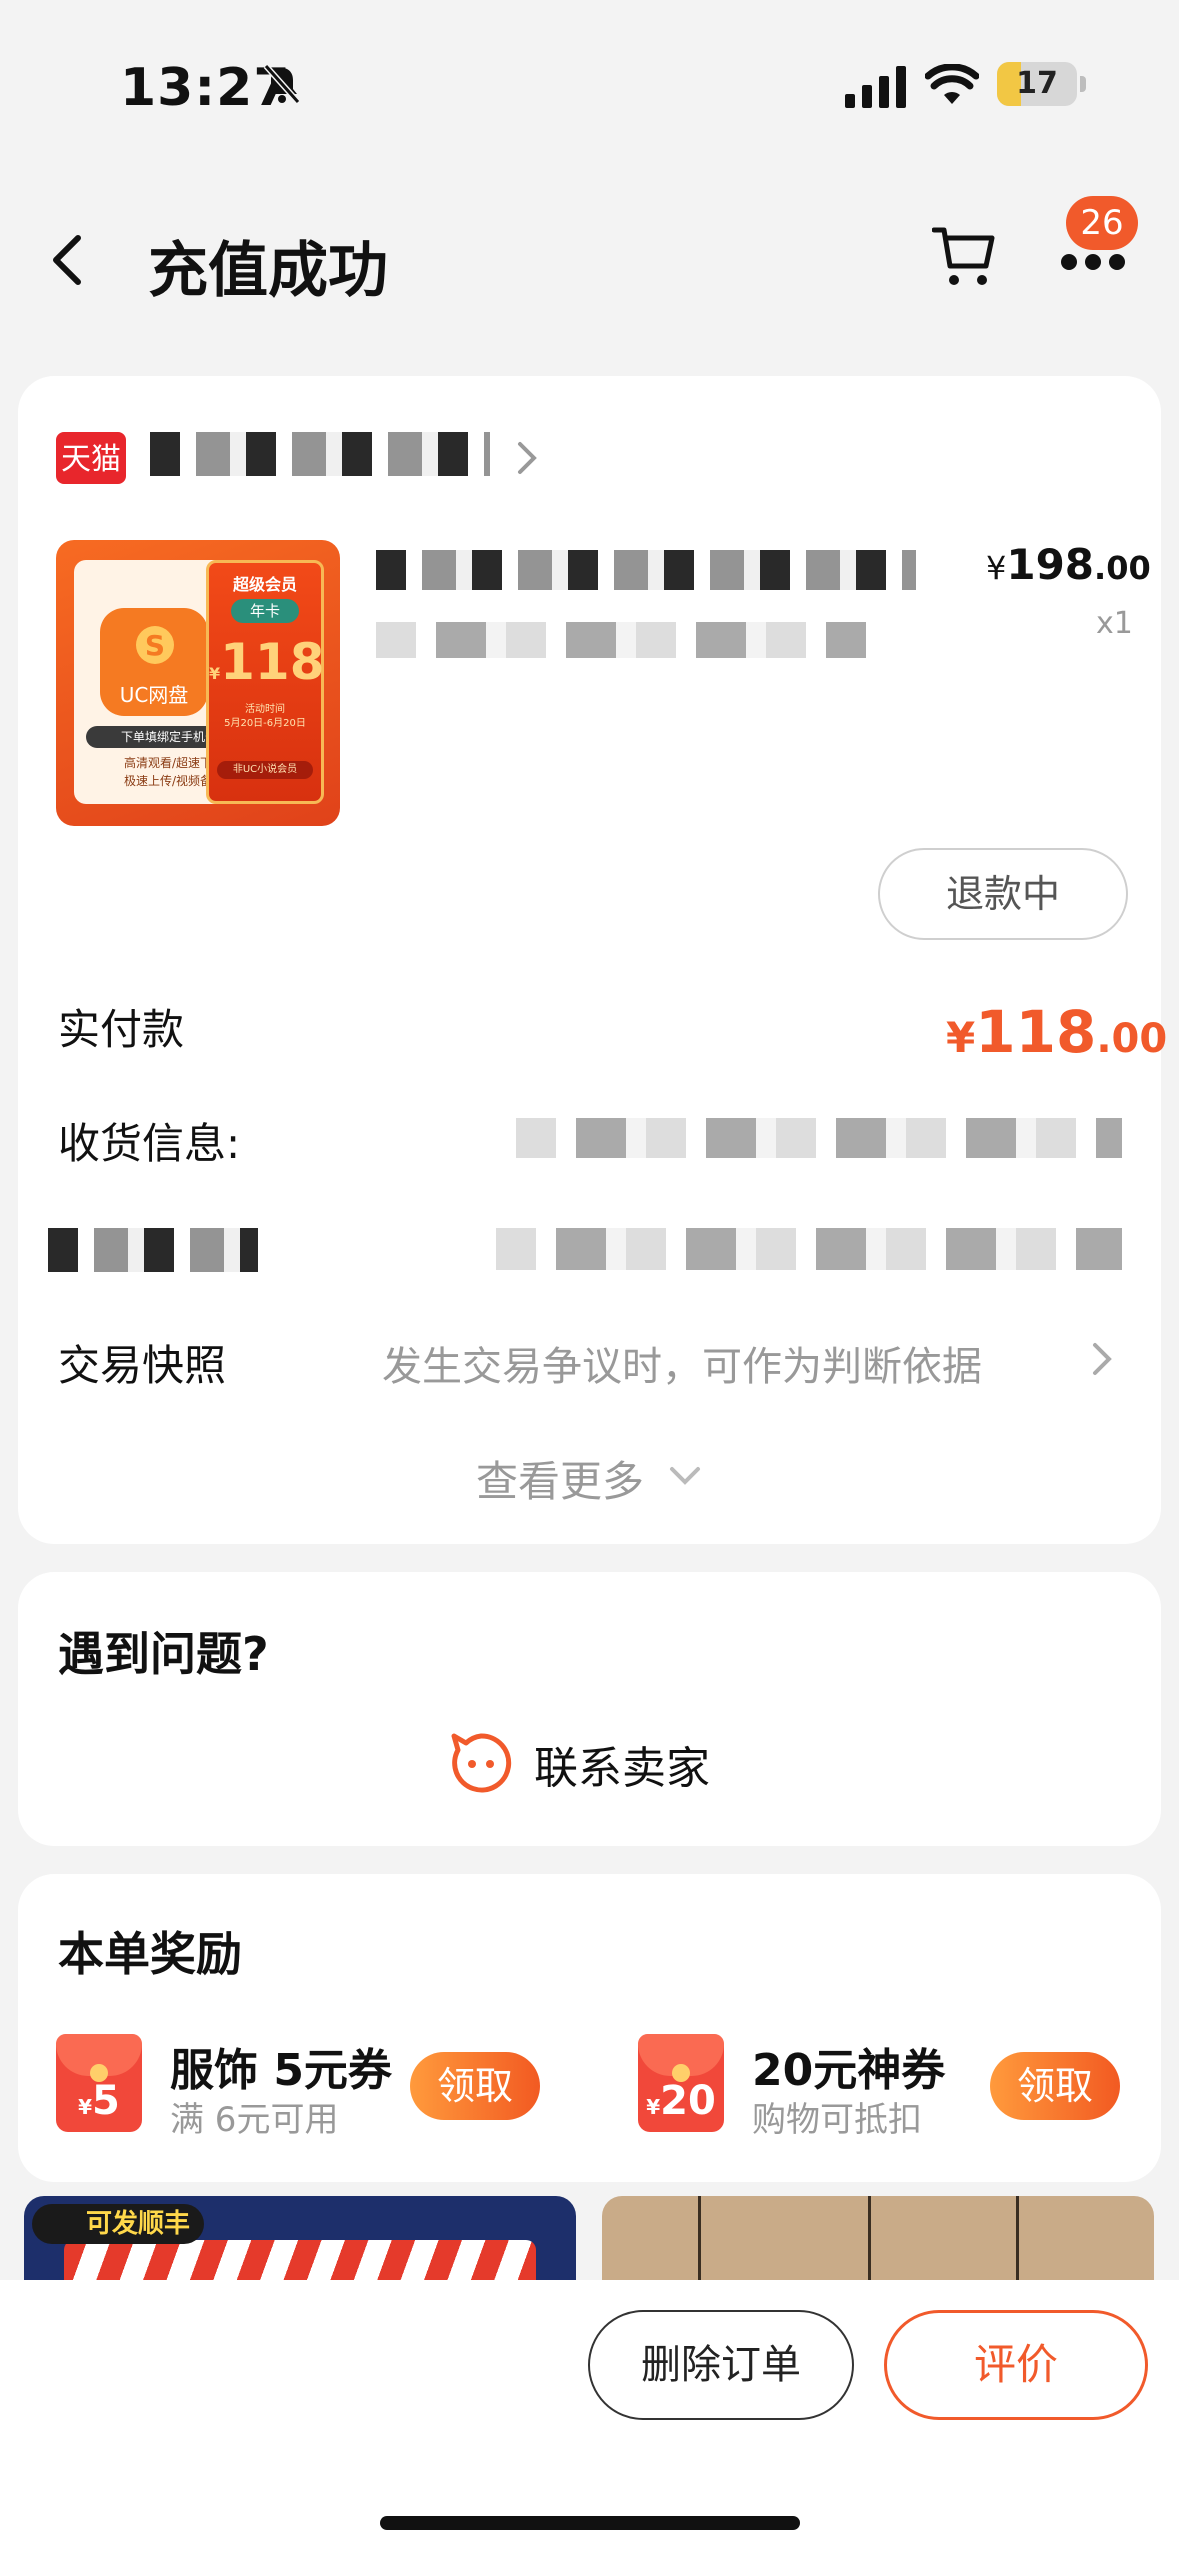 Image resolution: width=1179 pixels, height=2556 pixels. I want to click on tmall-logo: 天猫, so click(91, 458).